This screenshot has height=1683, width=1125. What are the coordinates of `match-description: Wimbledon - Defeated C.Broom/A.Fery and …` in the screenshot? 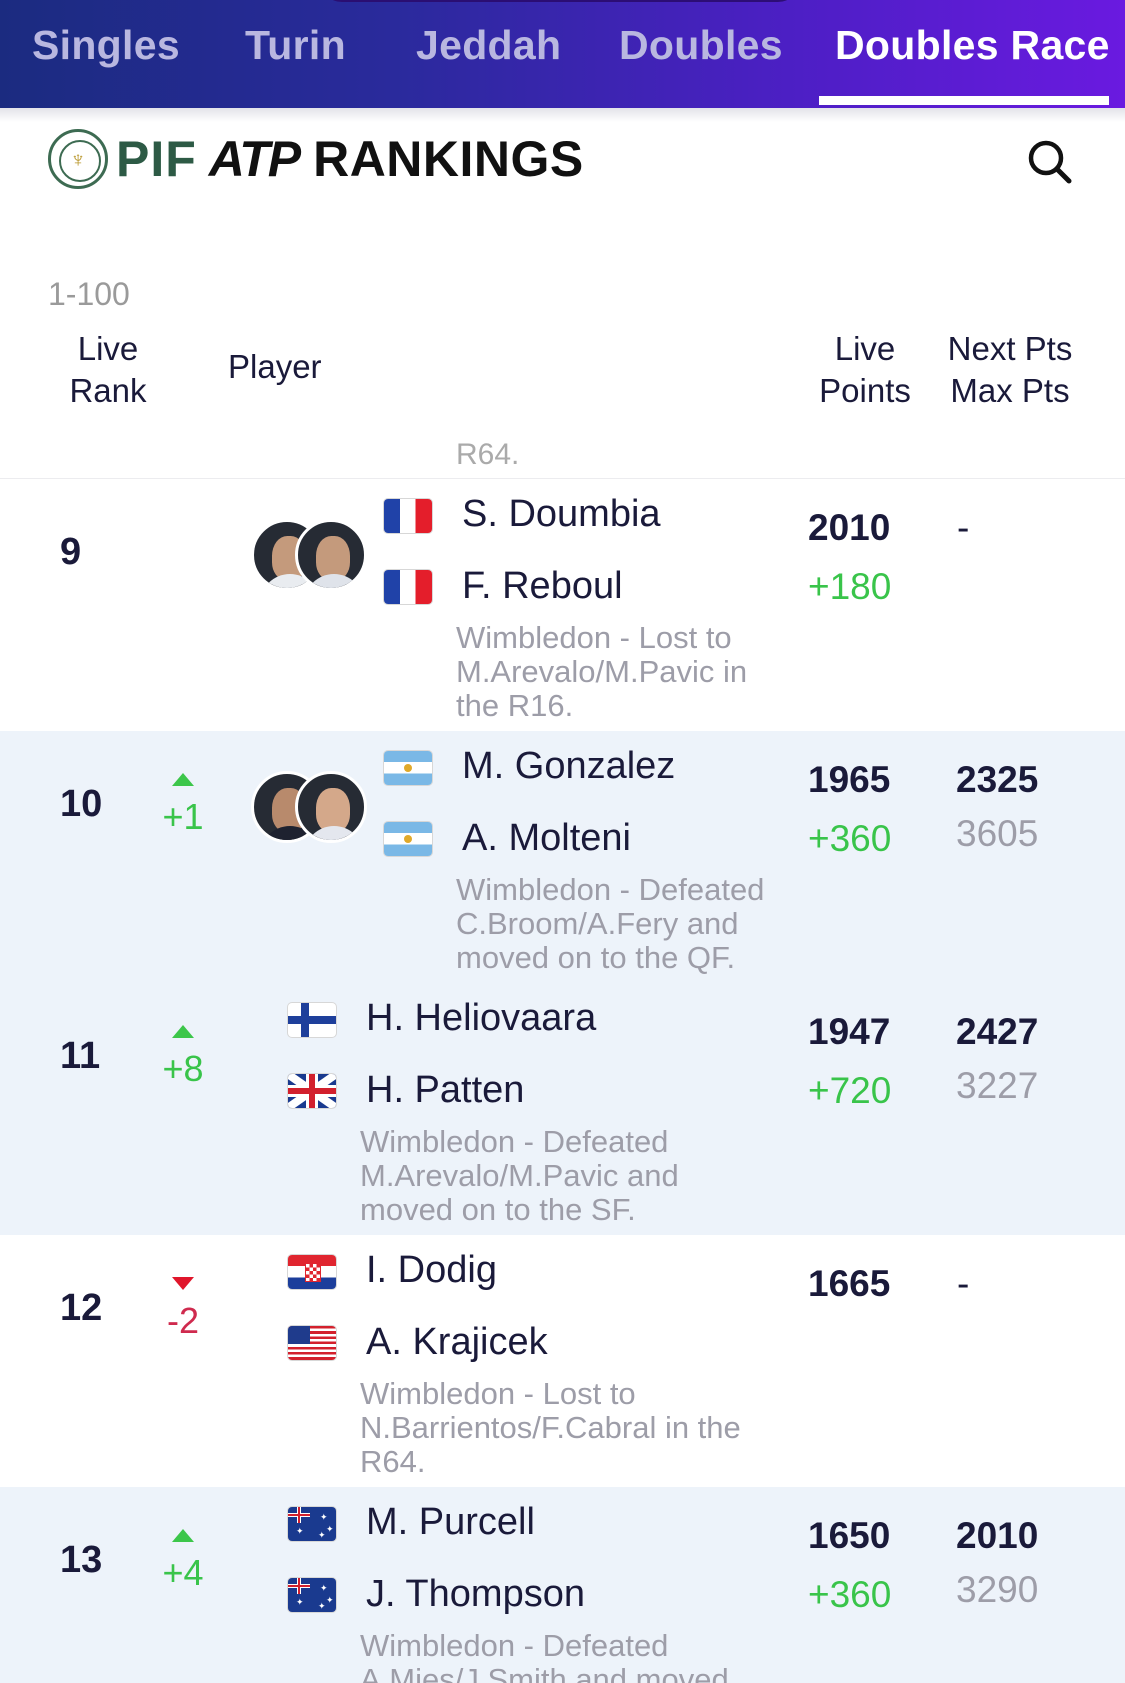 It's located at (621, 924).